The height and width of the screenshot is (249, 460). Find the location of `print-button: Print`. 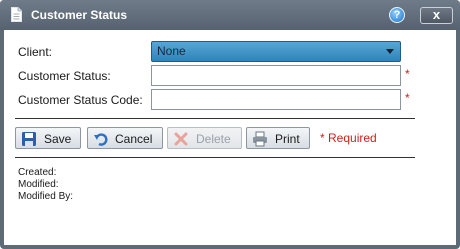

print-button: Print is located at coordinates (278, 138).